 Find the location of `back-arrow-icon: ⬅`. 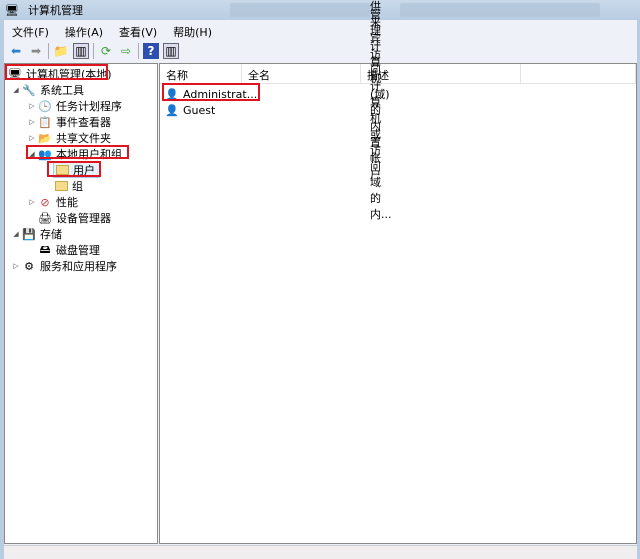

back-arrow-icon: ⬅ is located at coordinates (16, 51).